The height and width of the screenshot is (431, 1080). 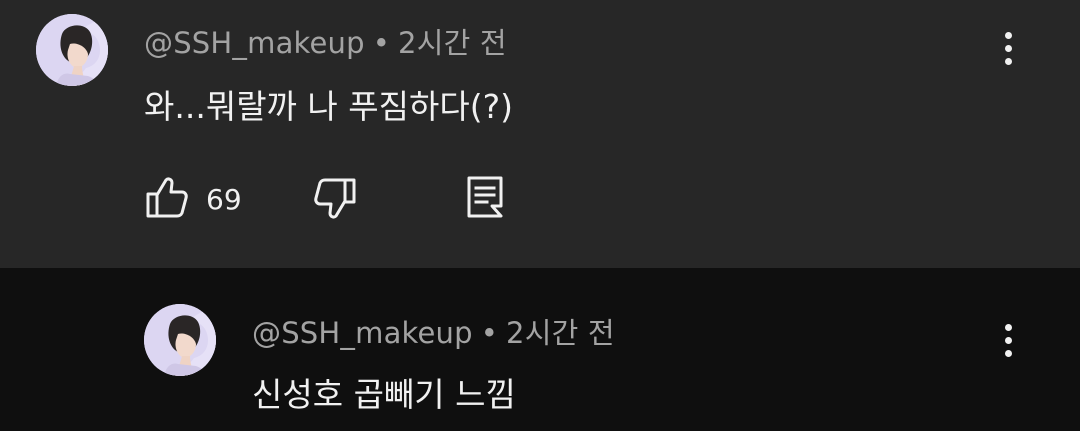 What do you see at coordinates (384, 394) in the screenshot?
I see `comment-text: 신성호 곱빼기 느낌` at bounding box center [384, 394].